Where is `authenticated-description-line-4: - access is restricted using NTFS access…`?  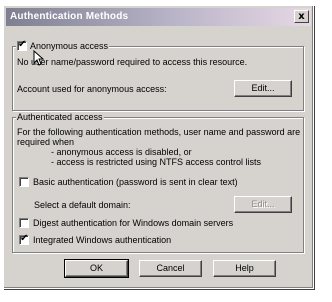 authenticated-description-line-4: - access is restricted using NTFS access… is located at coordinates (156, 162).